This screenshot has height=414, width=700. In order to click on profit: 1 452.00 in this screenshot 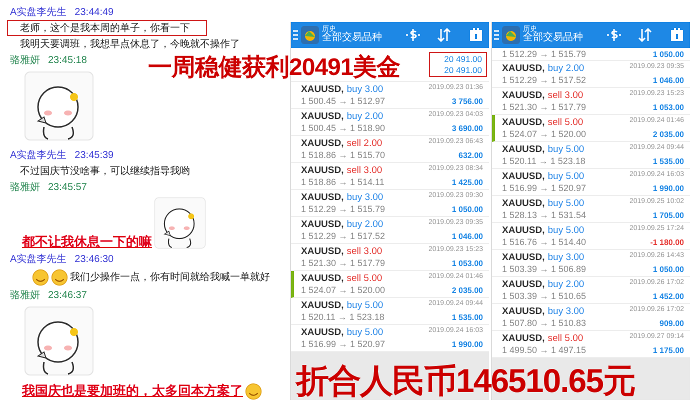, I will do `click(668, 296)`.